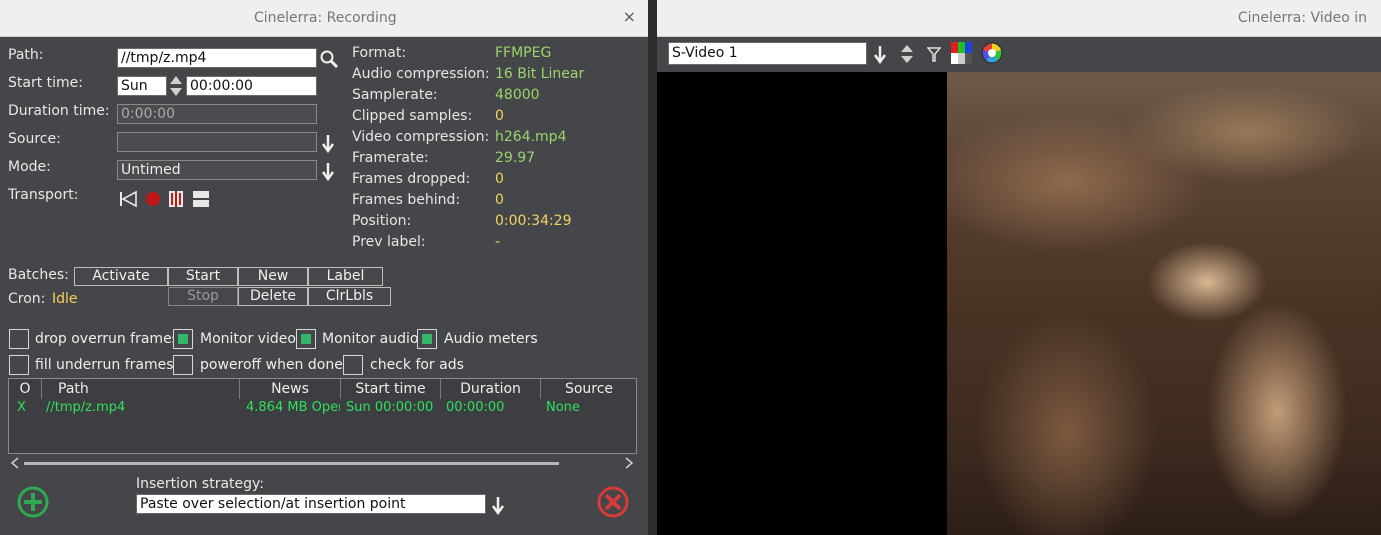  What do you see at coordinates (248, 339) in the screenshot?
I see `monitor-video-label: Monitor video` at bounding box center [248, 339].